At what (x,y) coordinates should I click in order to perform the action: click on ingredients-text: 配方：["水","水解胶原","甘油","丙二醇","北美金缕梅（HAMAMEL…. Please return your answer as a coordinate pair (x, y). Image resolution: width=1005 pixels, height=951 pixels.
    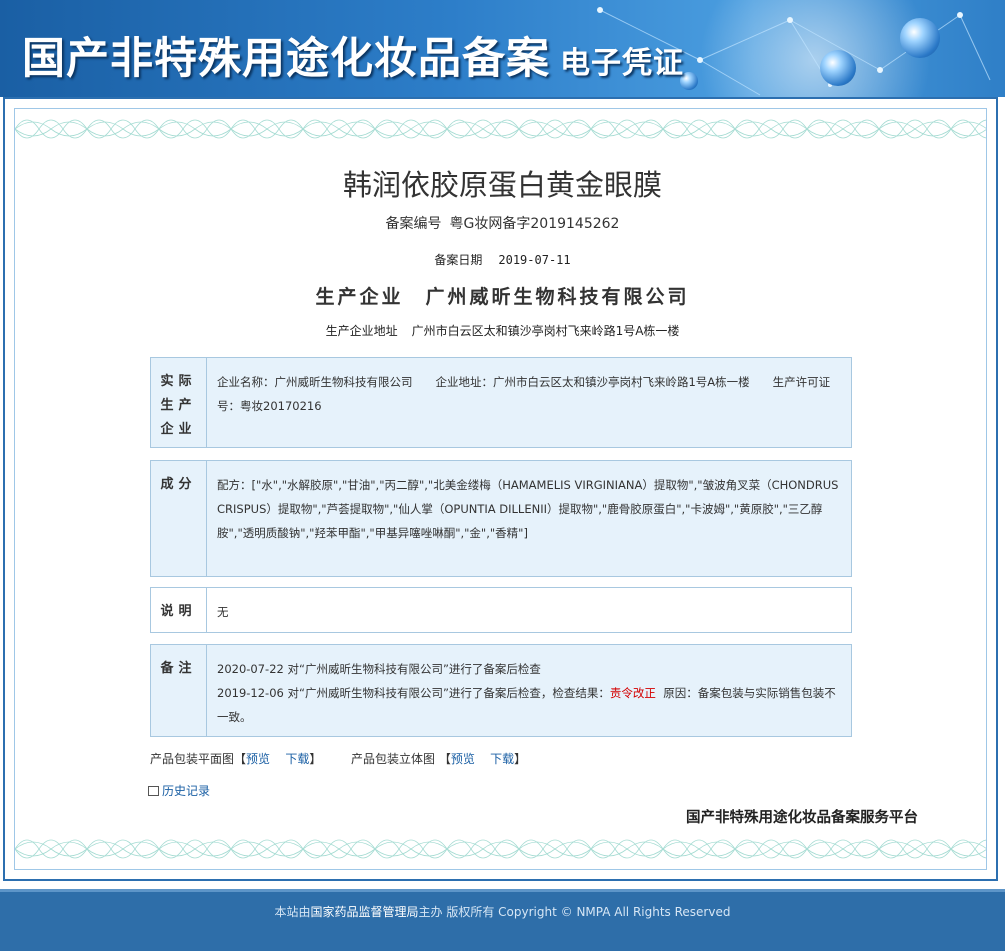
    Looking at the image, I should click on (528, 509).